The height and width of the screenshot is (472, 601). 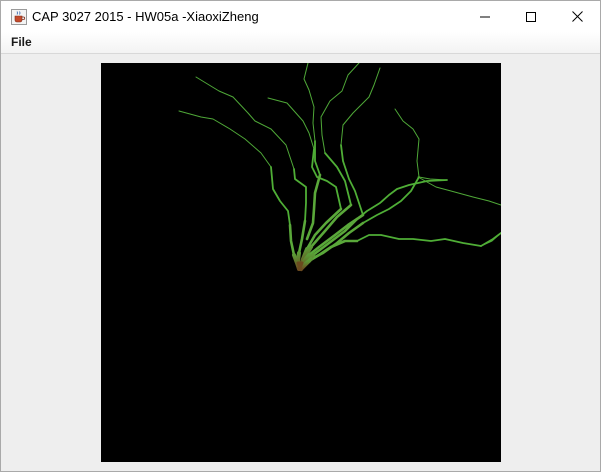 I want to click on menu-file: File, so click(x=21, y=42).